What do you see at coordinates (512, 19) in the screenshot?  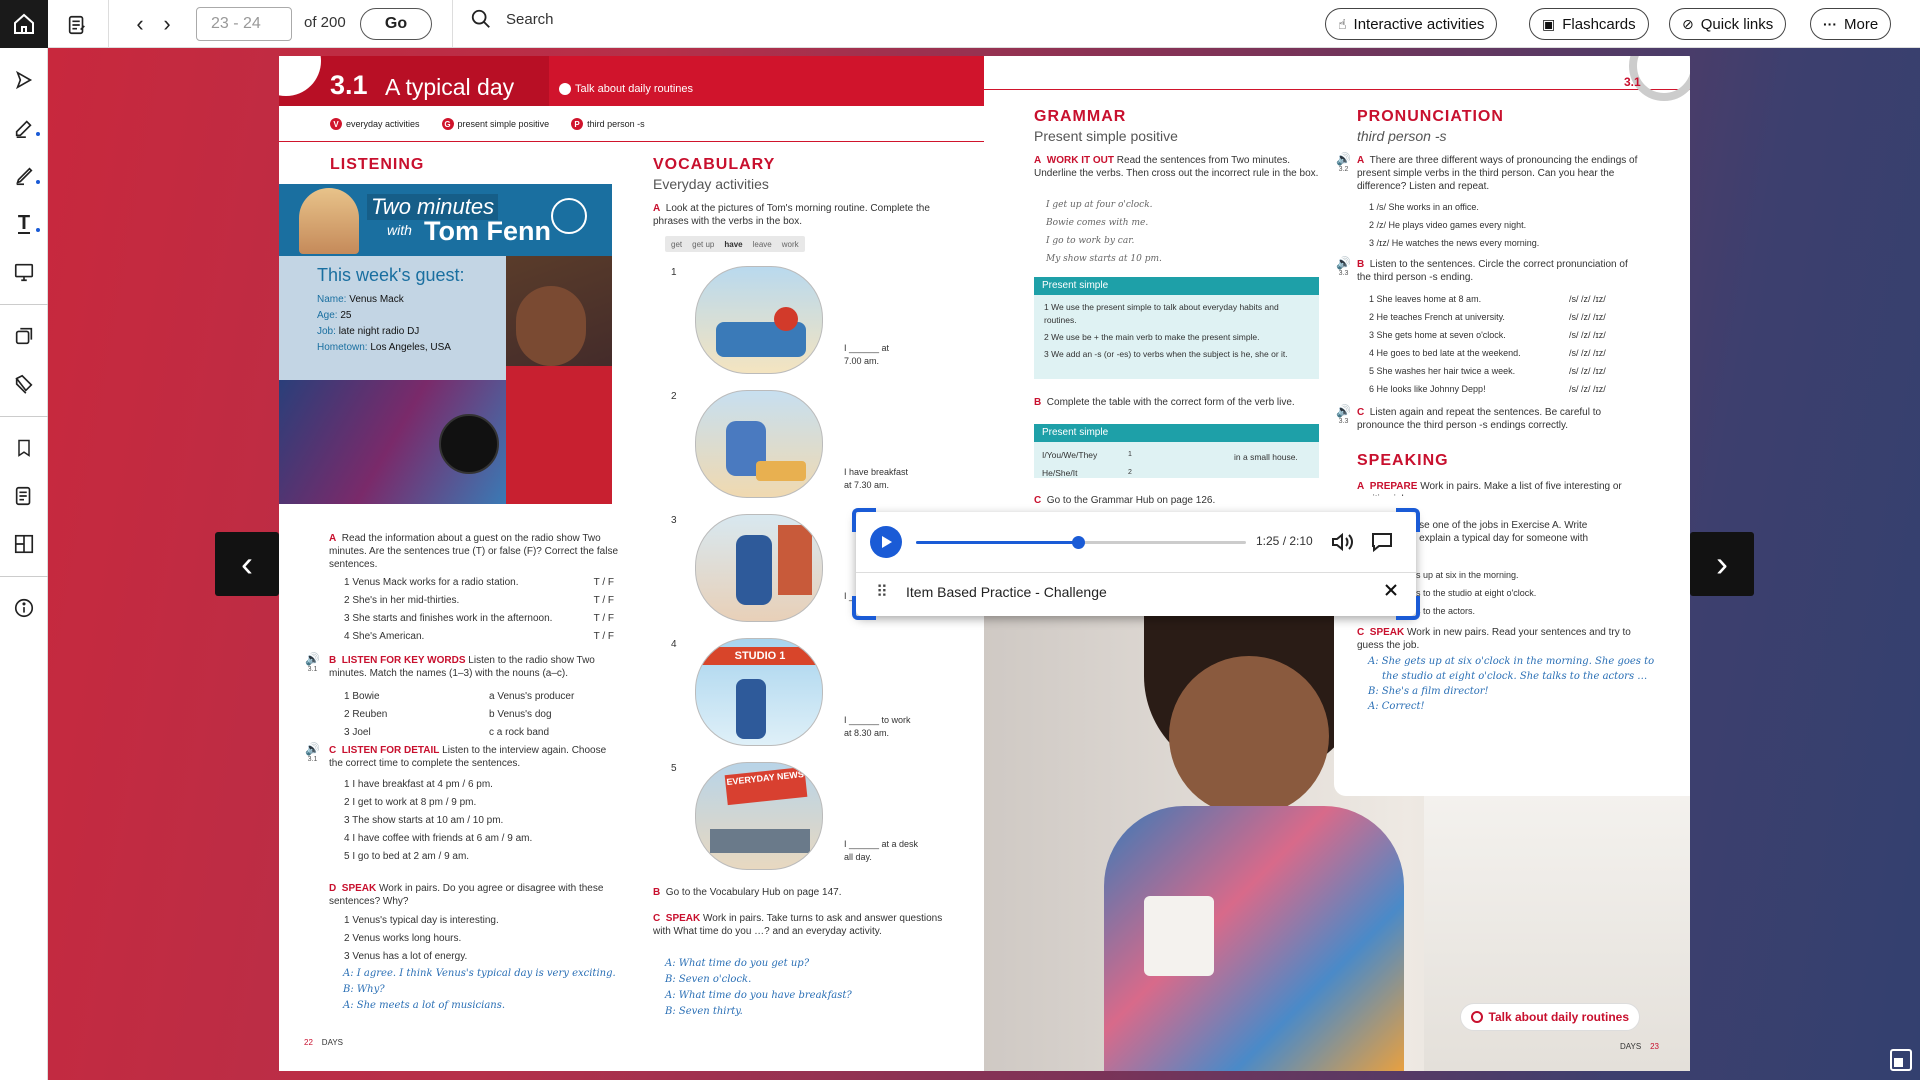 I see `search-field: Search` at bounding box center [512, 19].